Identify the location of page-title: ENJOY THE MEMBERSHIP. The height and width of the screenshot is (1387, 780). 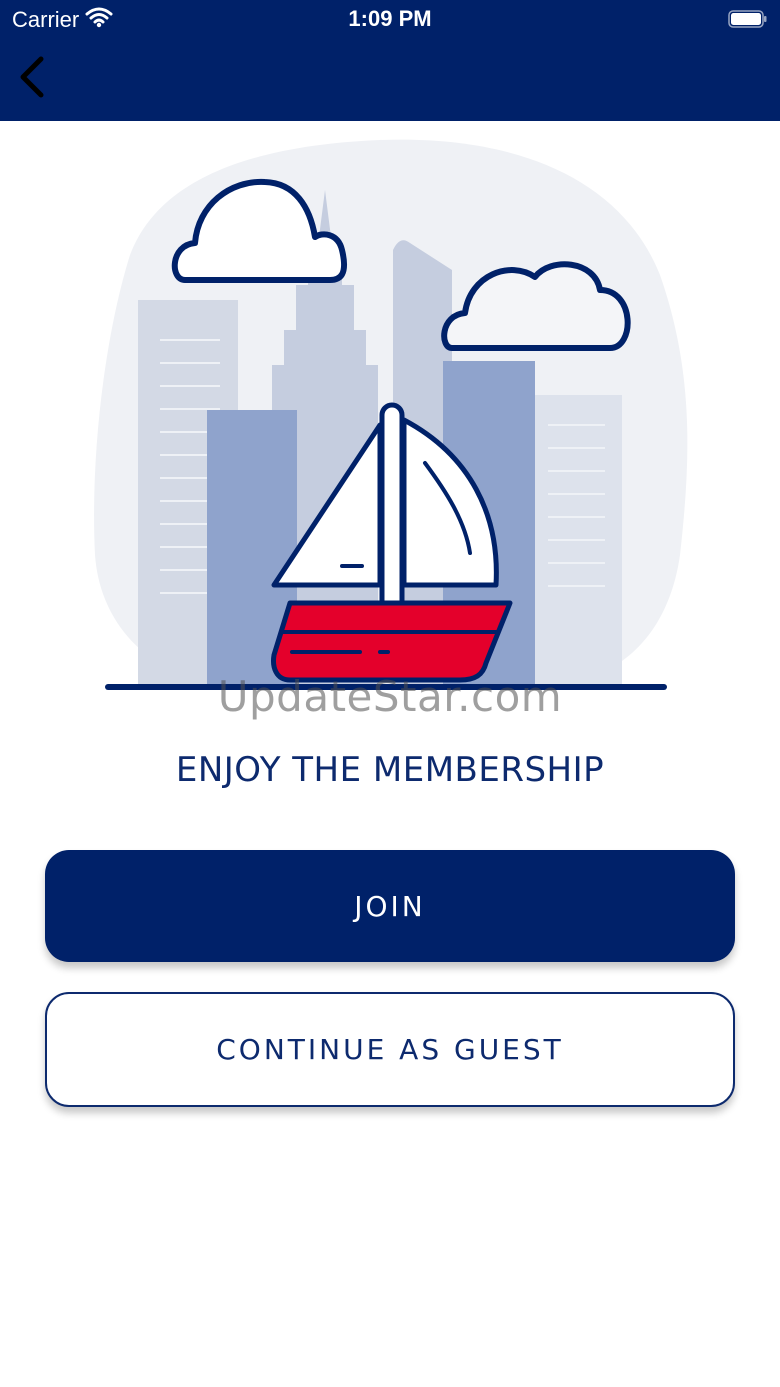
(390, 770).